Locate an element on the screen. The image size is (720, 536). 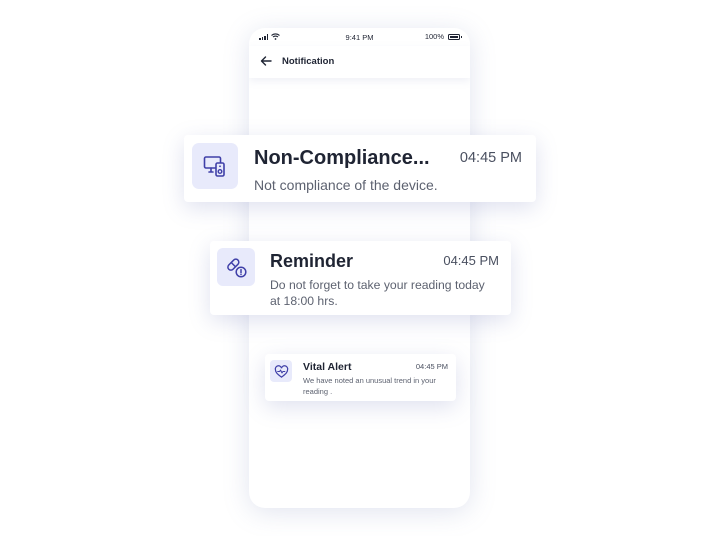
notification-title: Reminder is located at coordinates (312, 261).